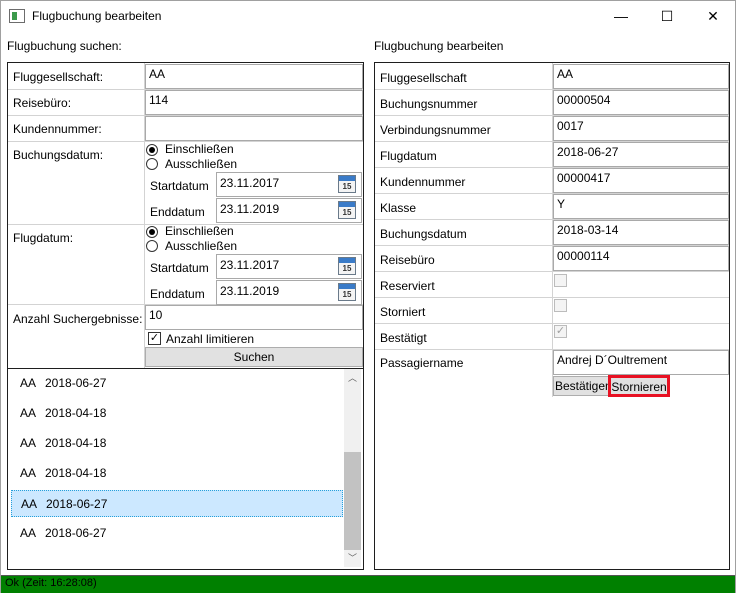 Image resolution: width=736 pixels, height=593 pixels. Describe the element at coordinates (621, 16) in the screenshot. I see `minimize-button: —` at that location.